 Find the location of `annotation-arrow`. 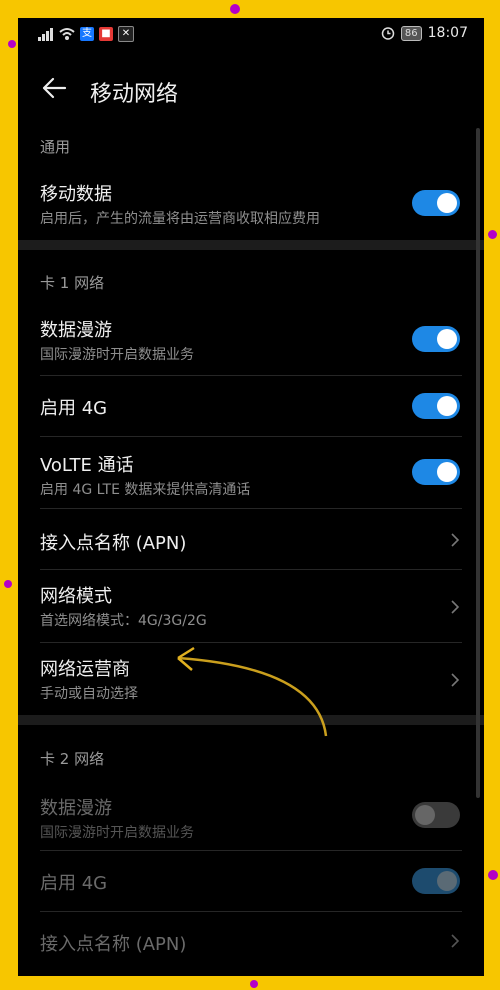

annotation-arrow is located at coordinates (252, 691).